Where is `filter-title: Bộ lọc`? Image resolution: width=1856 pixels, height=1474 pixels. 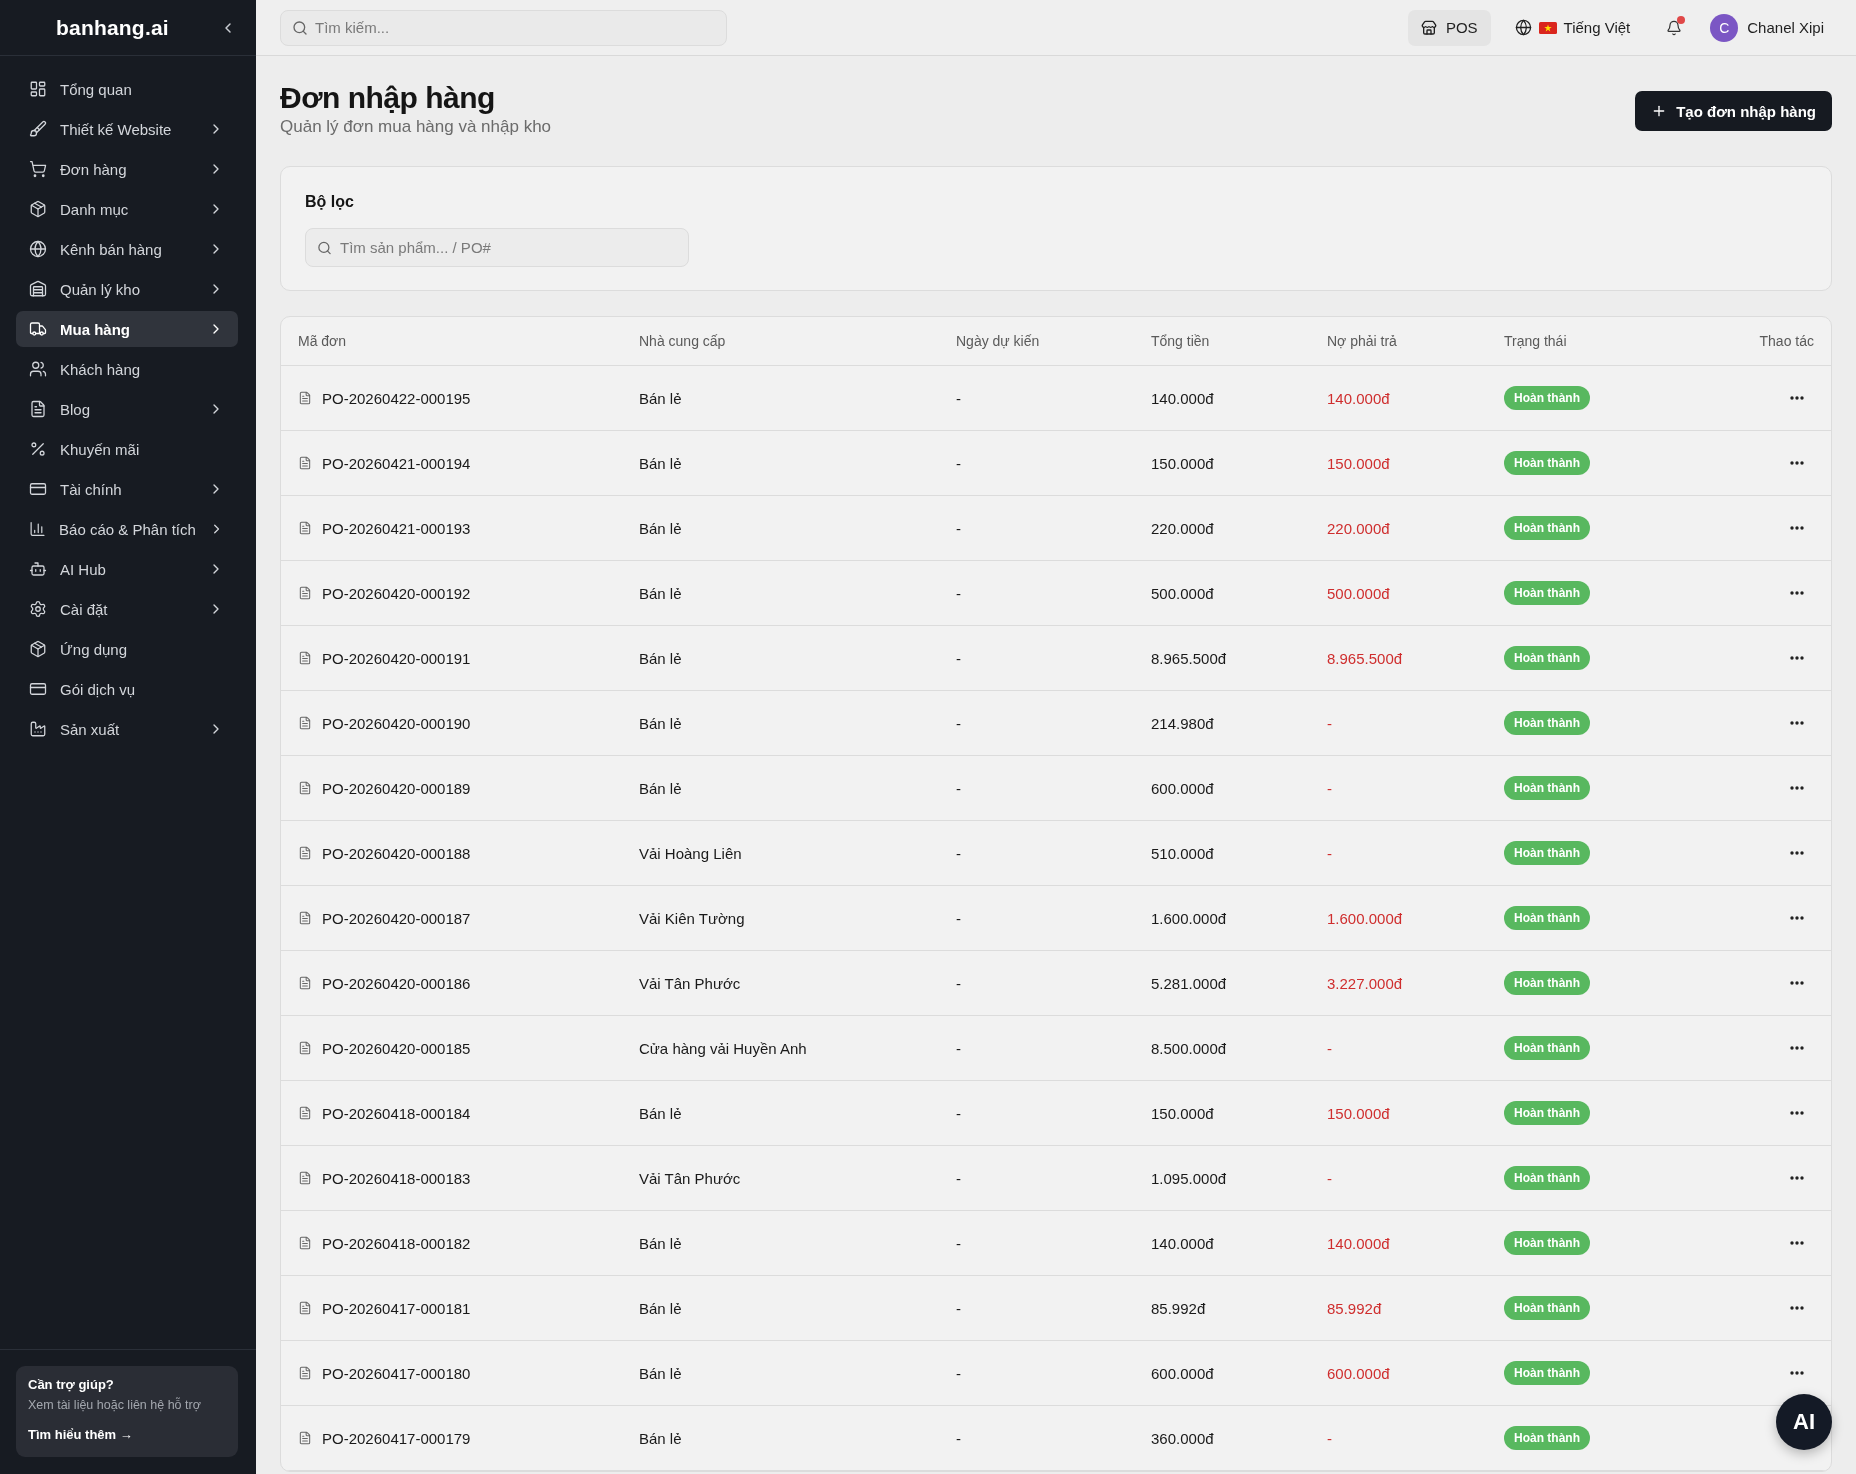
filter-title: Bộ lọc is located at coordinates (329, 202).